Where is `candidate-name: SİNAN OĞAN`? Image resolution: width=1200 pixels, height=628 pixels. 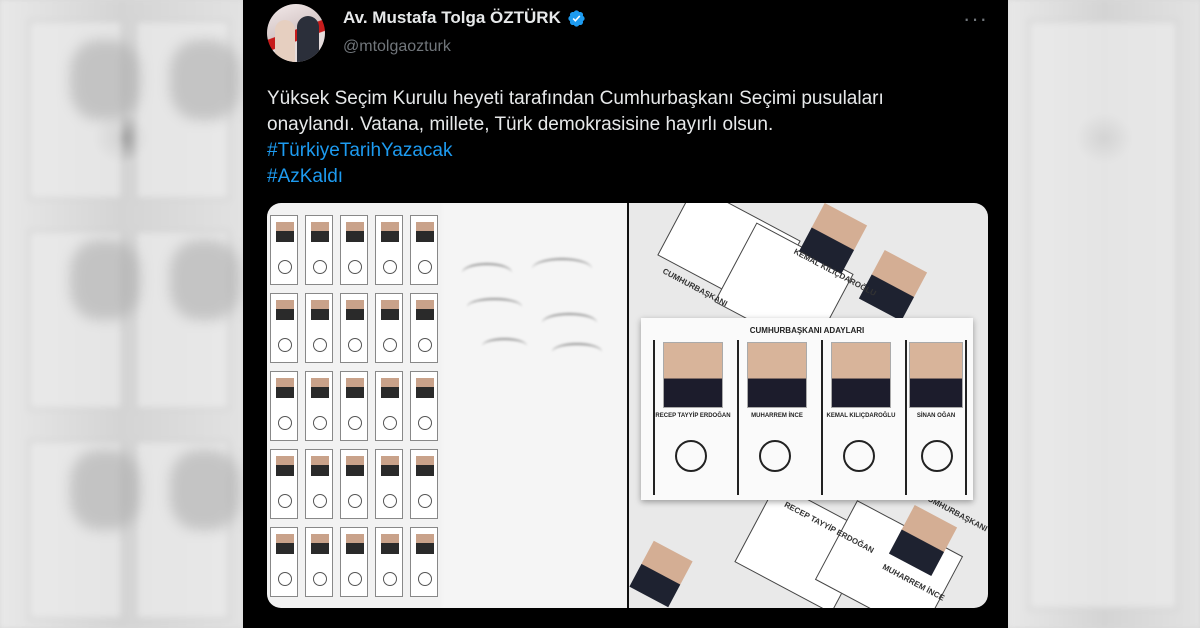 candidate-name: SİNAN OĞAN is located at coordinates (936, 416).